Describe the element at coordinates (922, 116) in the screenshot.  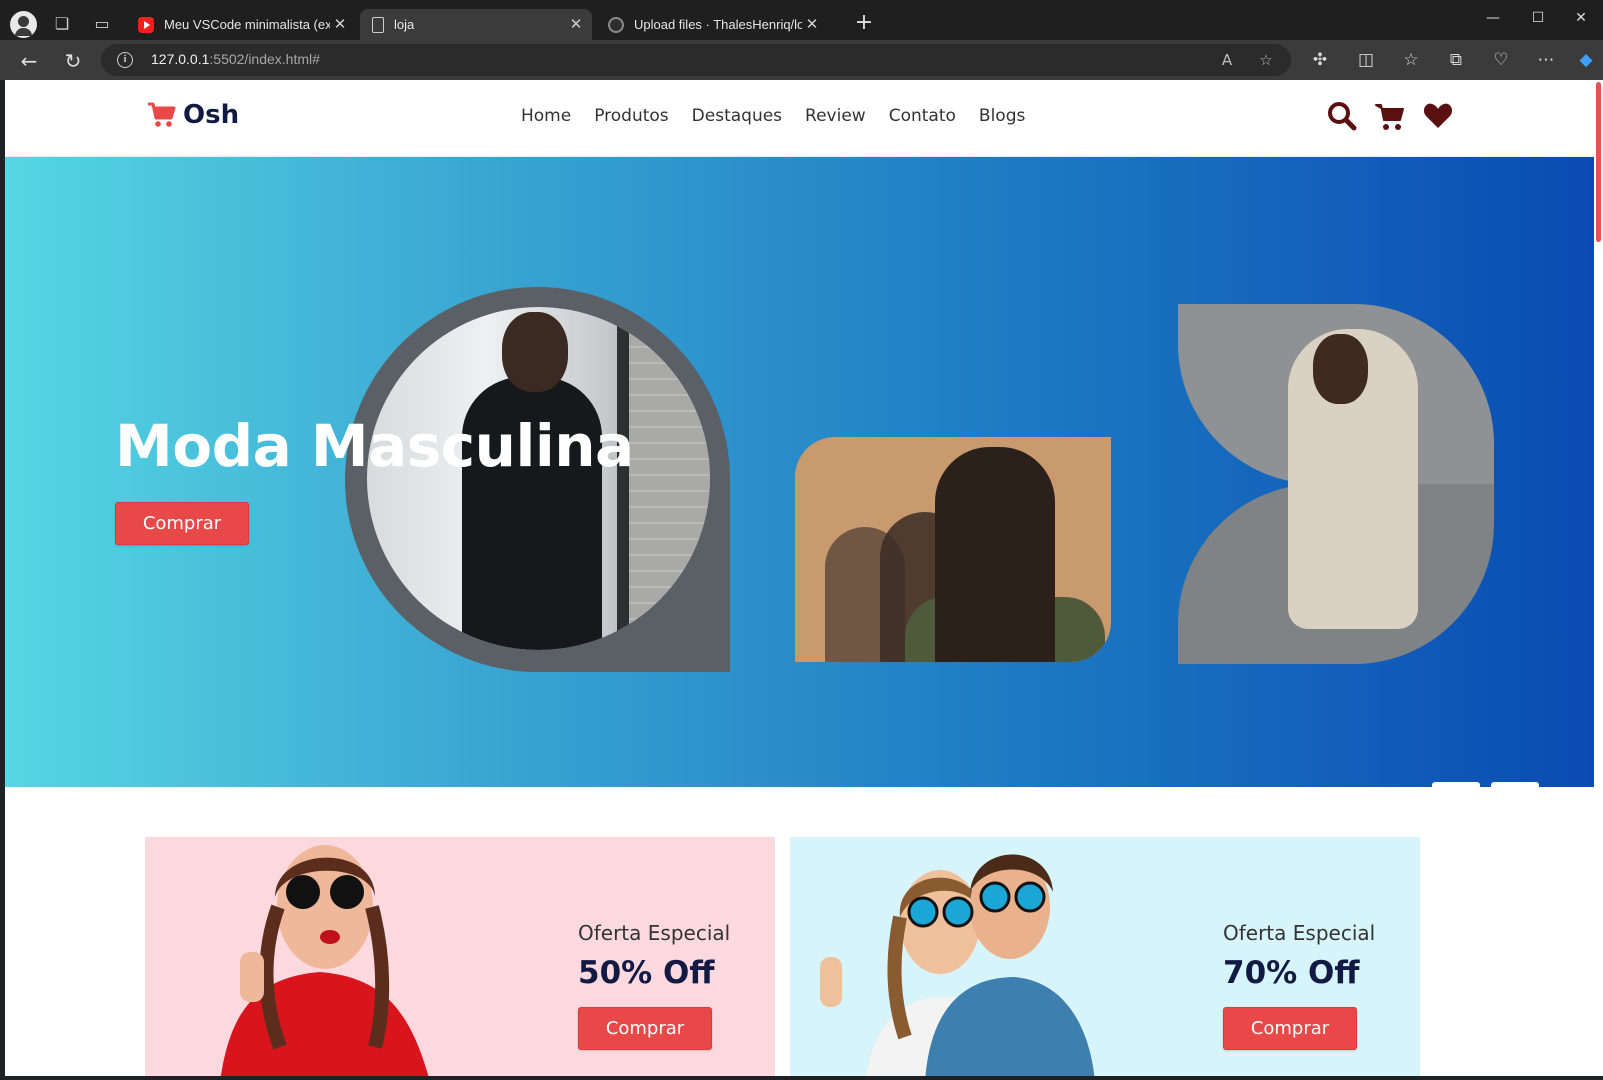
I see `nav-contato: Contato` at that location.